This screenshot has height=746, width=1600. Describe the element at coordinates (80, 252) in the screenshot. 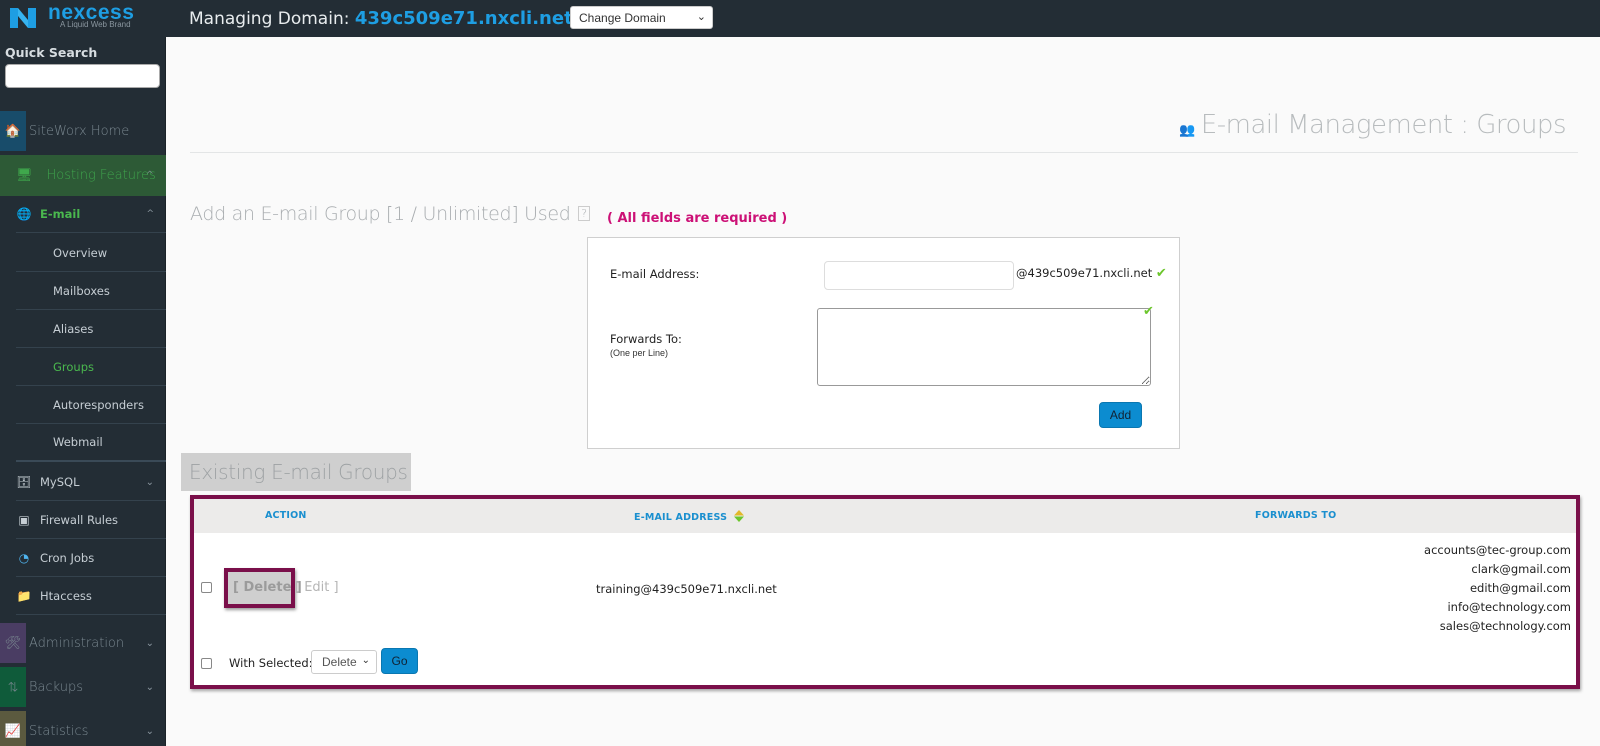

I see `sidebar-item-label: Overview` at that location.